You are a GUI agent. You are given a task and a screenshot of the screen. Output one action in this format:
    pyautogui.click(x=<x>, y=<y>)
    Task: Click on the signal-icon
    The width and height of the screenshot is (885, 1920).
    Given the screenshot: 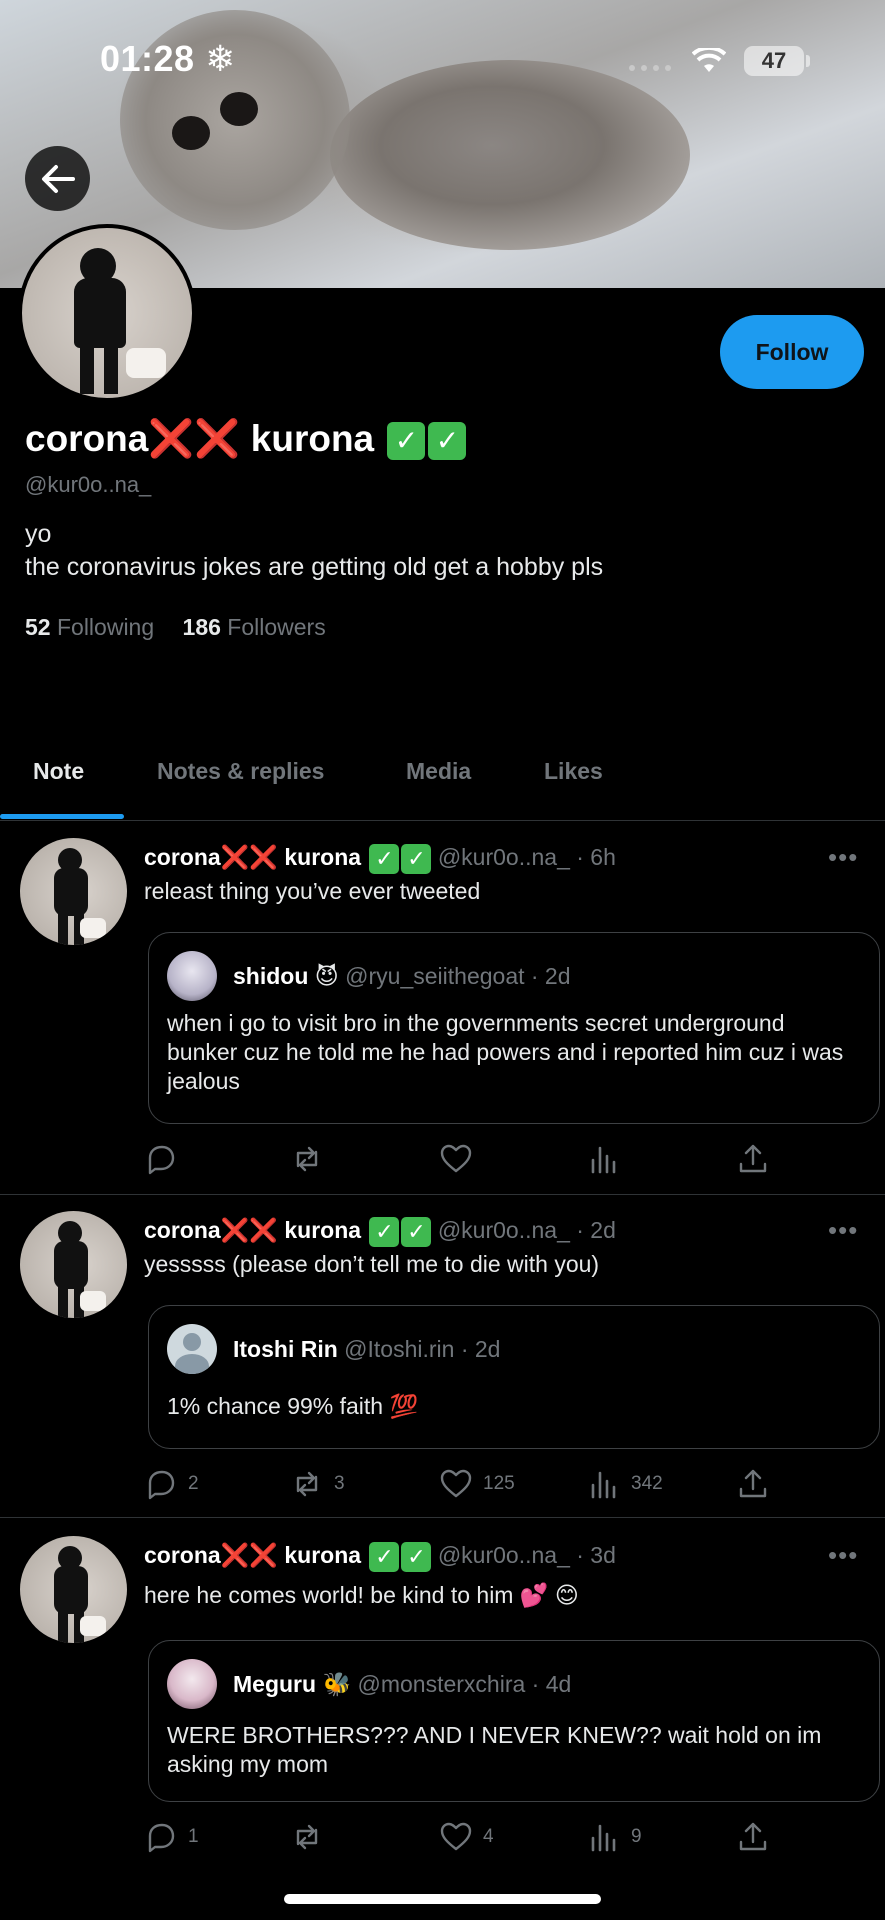 What is the action you would take?
    pyautogui.click(x=650, y=68)
    